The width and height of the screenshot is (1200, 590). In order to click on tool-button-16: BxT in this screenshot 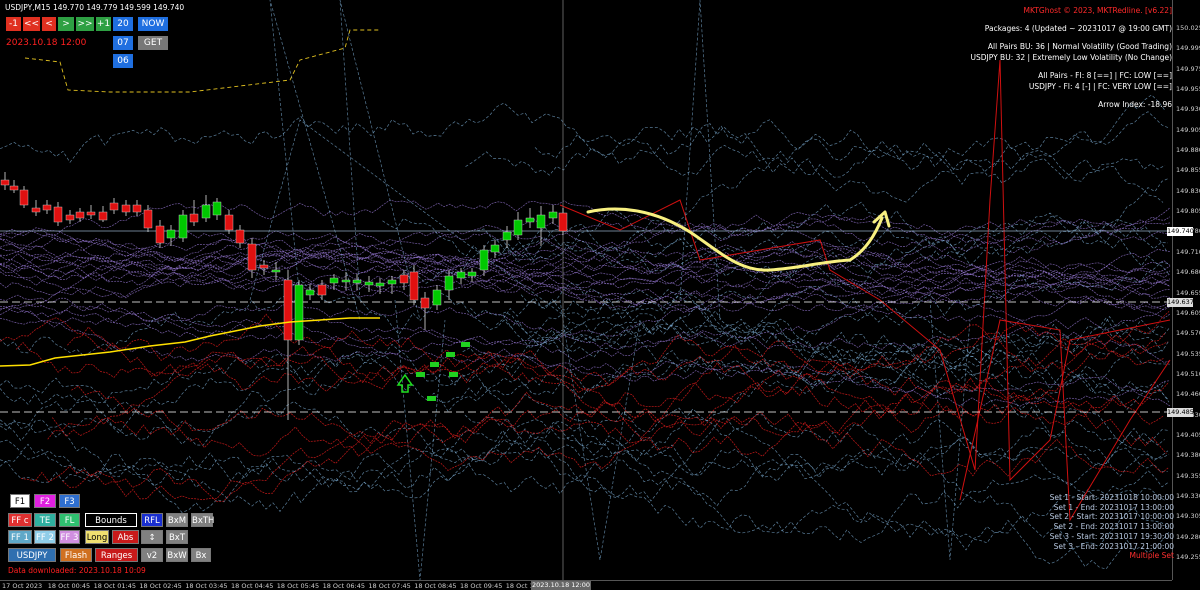, I will do `click(177, 537)`.